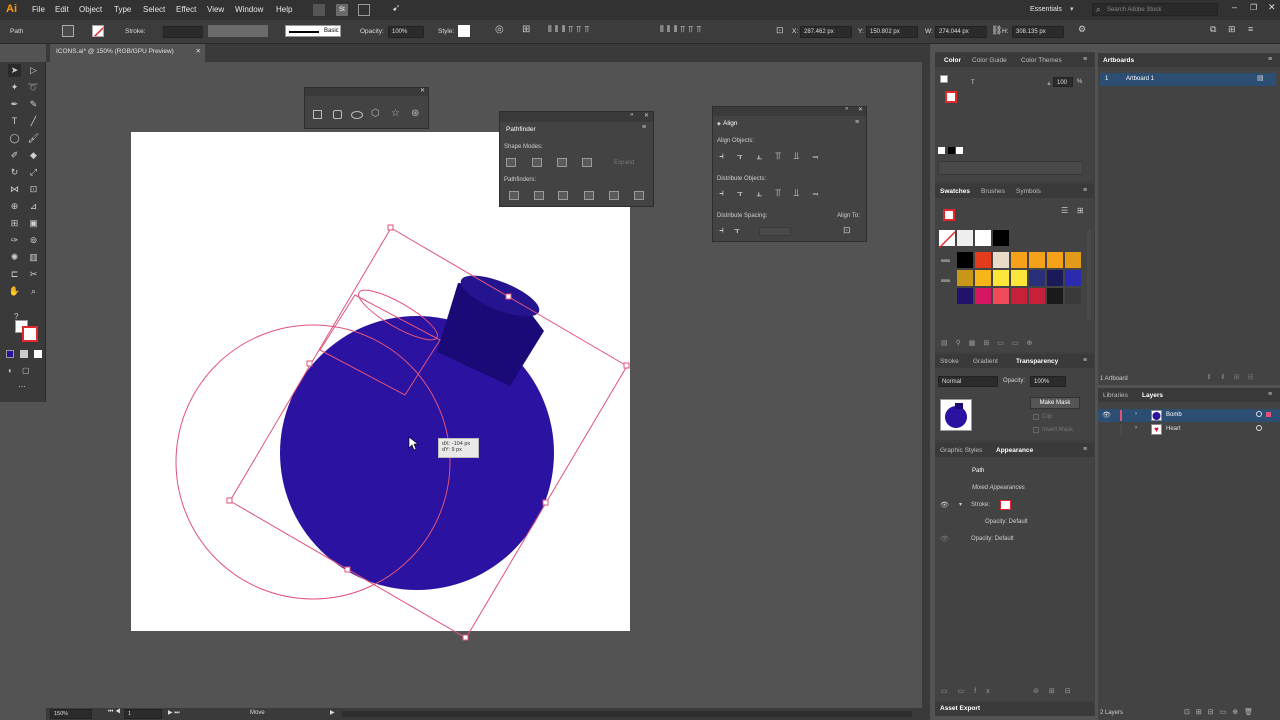 The width and height of the screenshot is (1280, 720). Describe the element at coordinates (465, 637) in the screenshot. I see `bounding-handle` at that location.